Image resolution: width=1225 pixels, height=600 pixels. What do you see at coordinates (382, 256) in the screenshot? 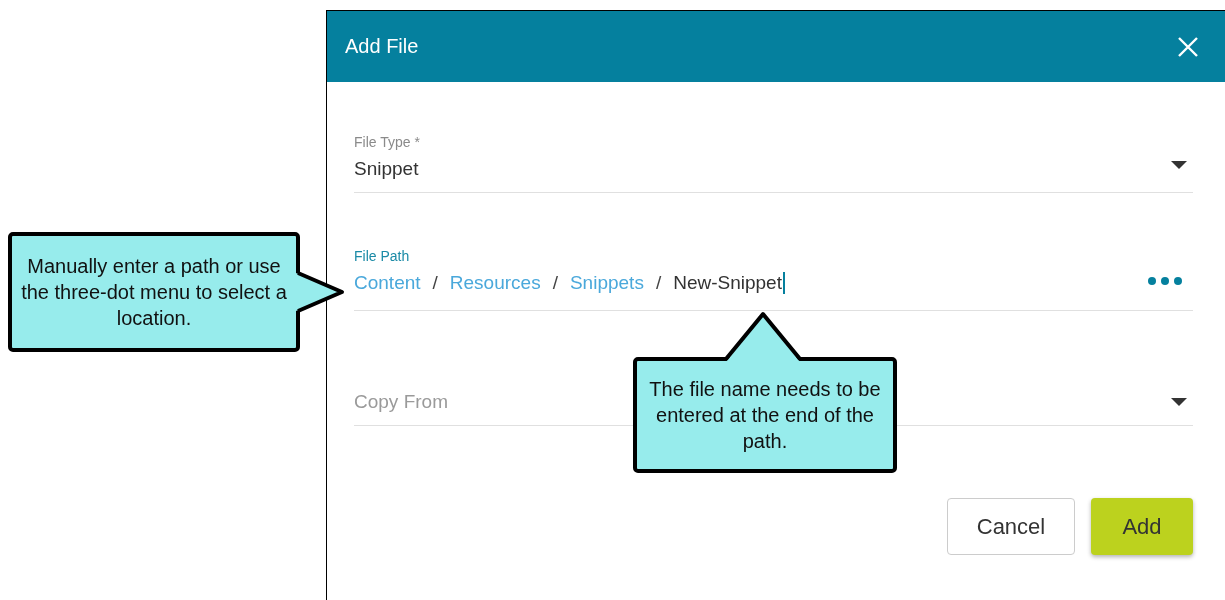
I see `field-label: File Path` at bounding box center [382, 256].